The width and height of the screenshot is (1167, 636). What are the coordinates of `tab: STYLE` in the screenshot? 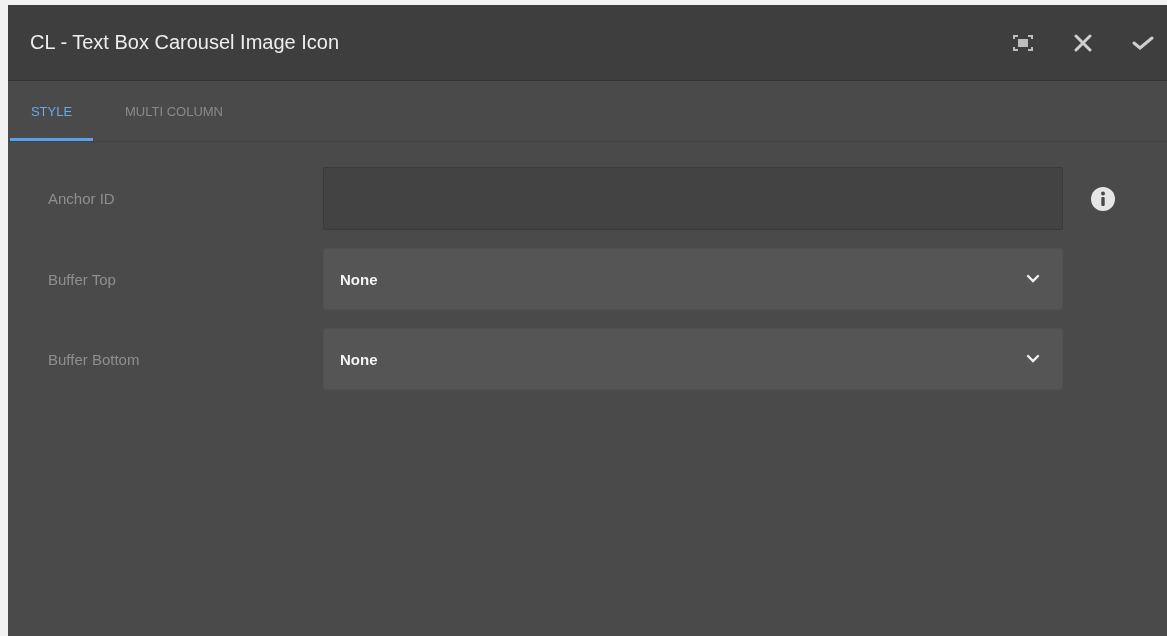 It's located at (51, 111).